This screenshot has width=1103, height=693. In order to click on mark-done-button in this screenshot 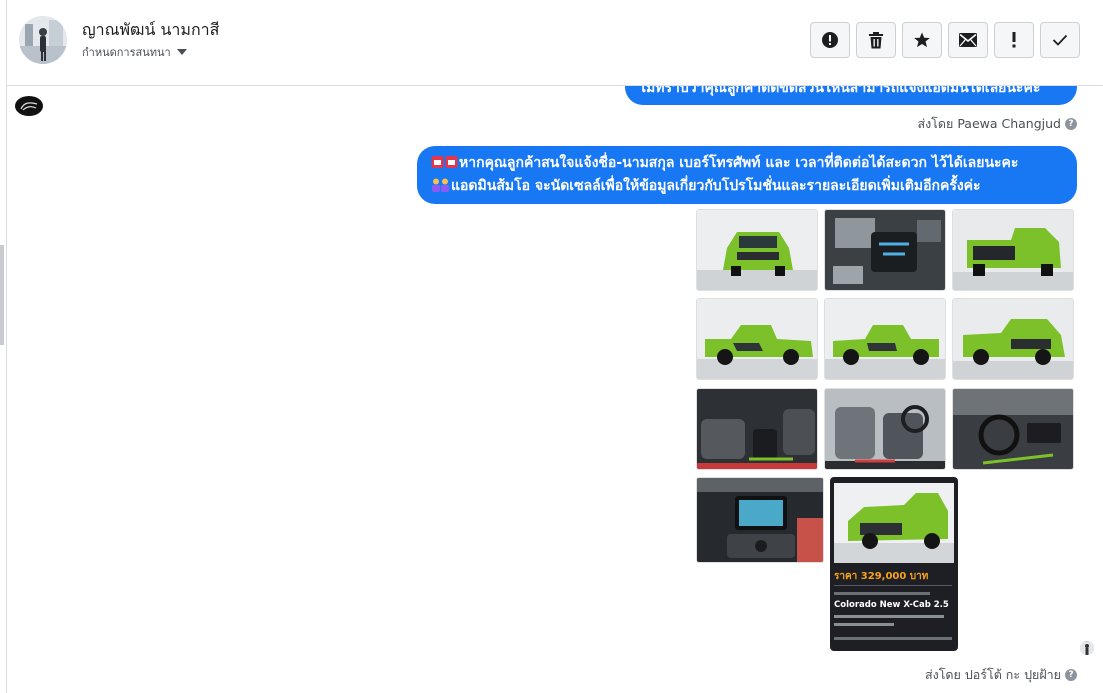, I will do `click(1060, 40)`.